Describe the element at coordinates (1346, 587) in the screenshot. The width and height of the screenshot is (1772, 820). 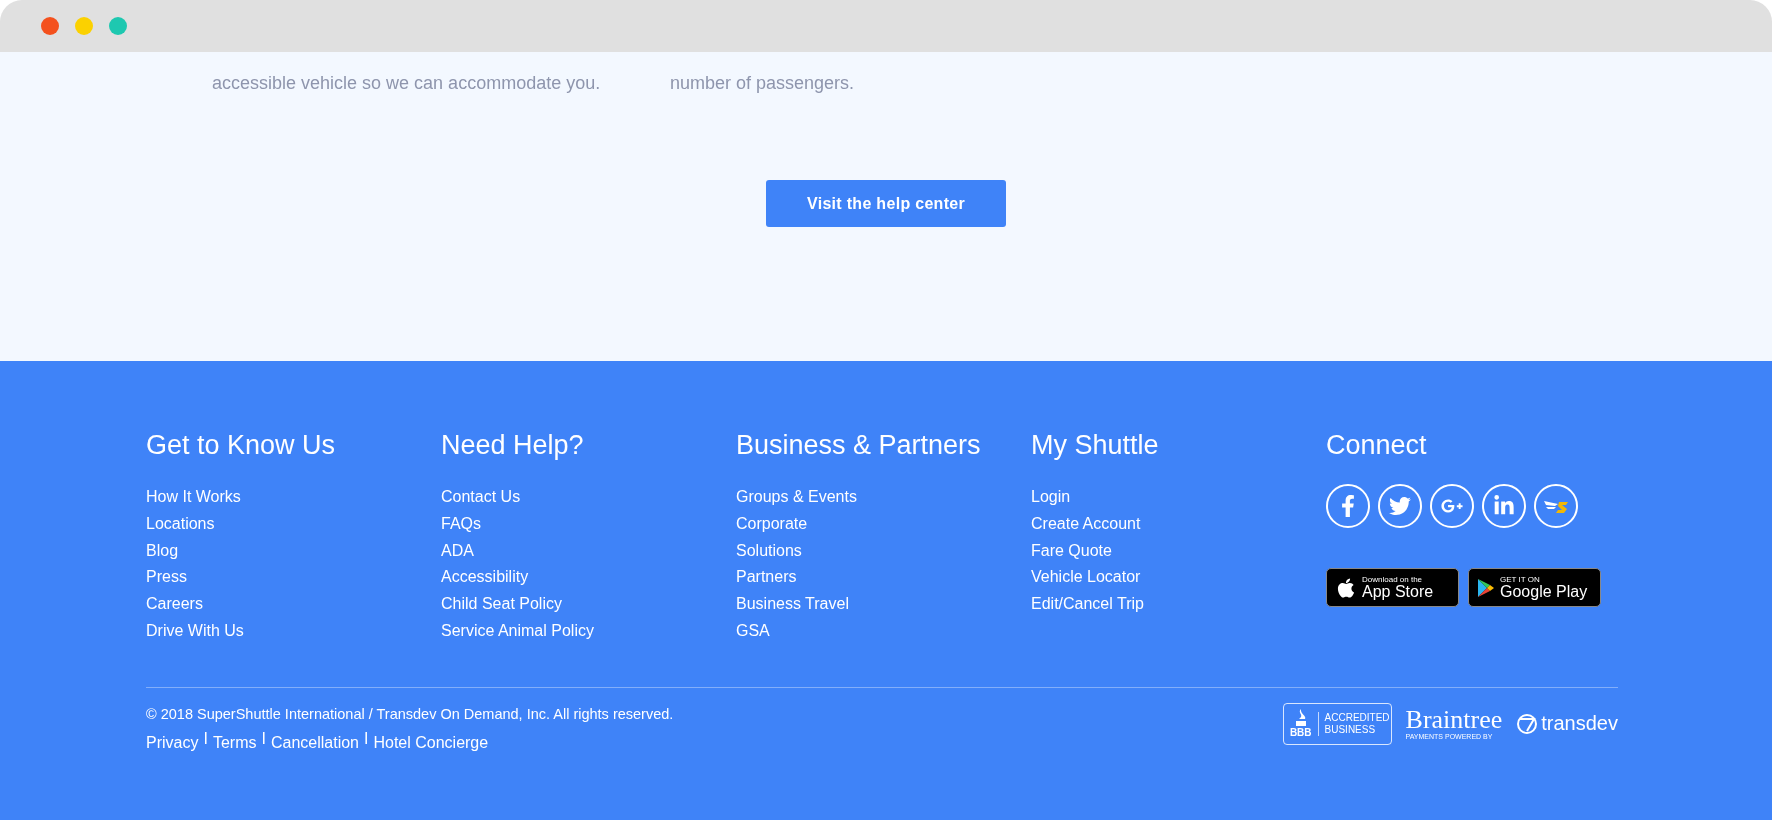
I see `apple-icon` at that location.